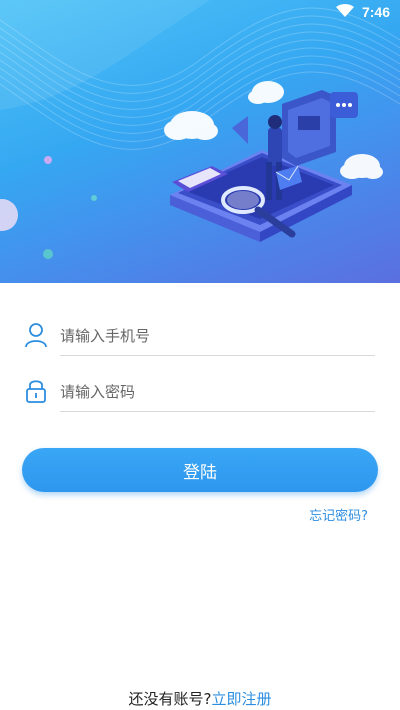 This screenshot has height=710, width=400. What do you see at coordinates (338, 514) in the screenshot?
I see `forgot-password-link: 忘记密码?` at bounding box center [338, 514].